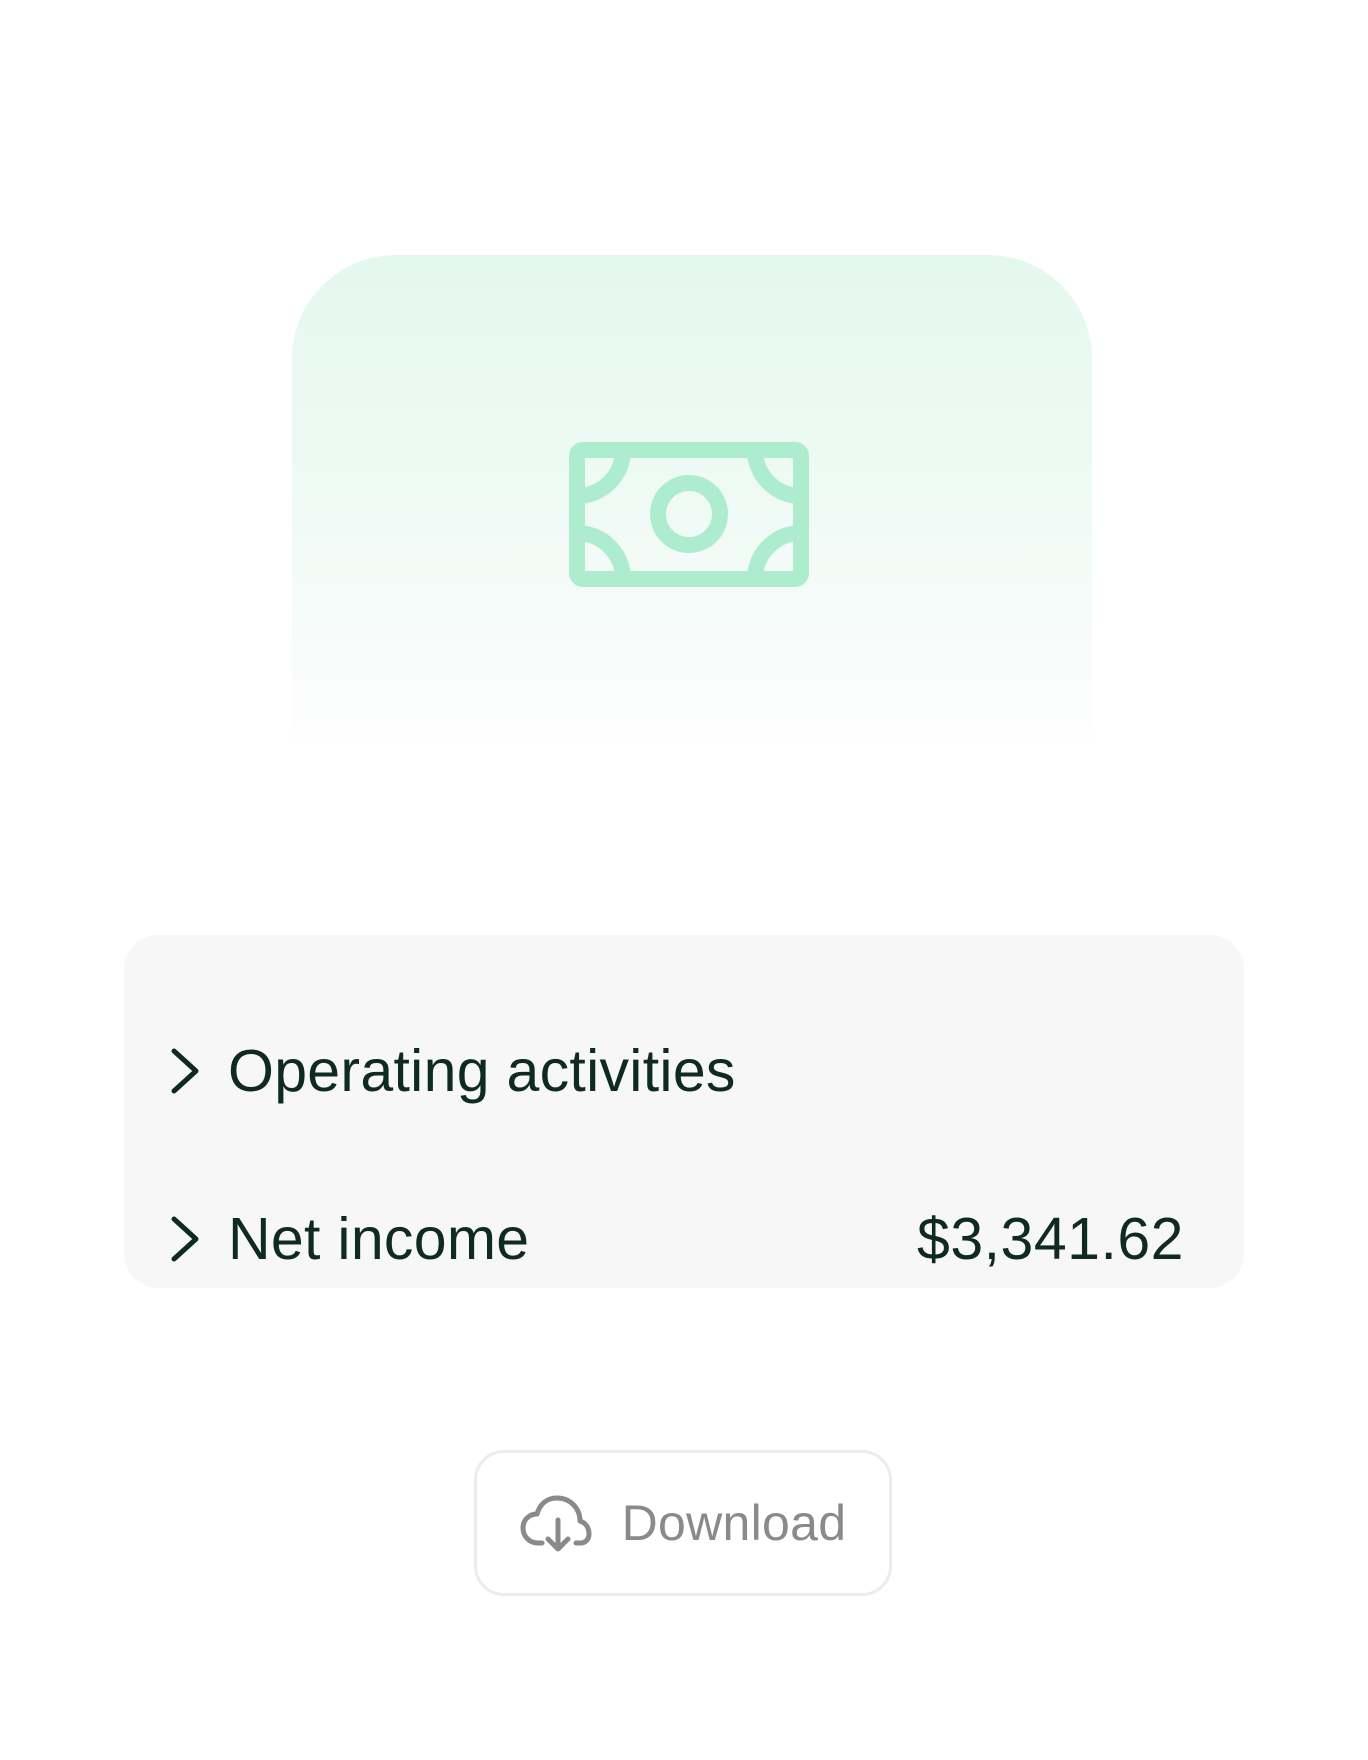  I want to click on row-label: Net income, so click(379, 1239).